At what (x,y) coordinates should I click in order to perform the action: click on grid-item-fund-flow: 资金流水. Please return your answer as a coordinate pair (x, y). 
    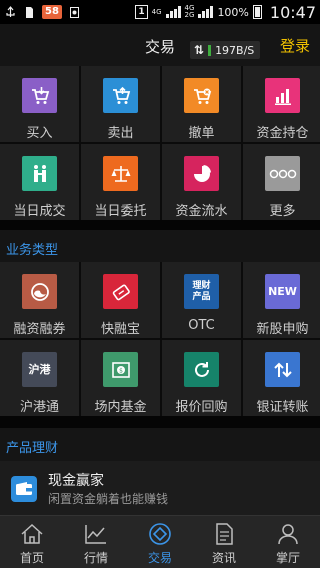
    Looking at the image, I should click on (201, 182).